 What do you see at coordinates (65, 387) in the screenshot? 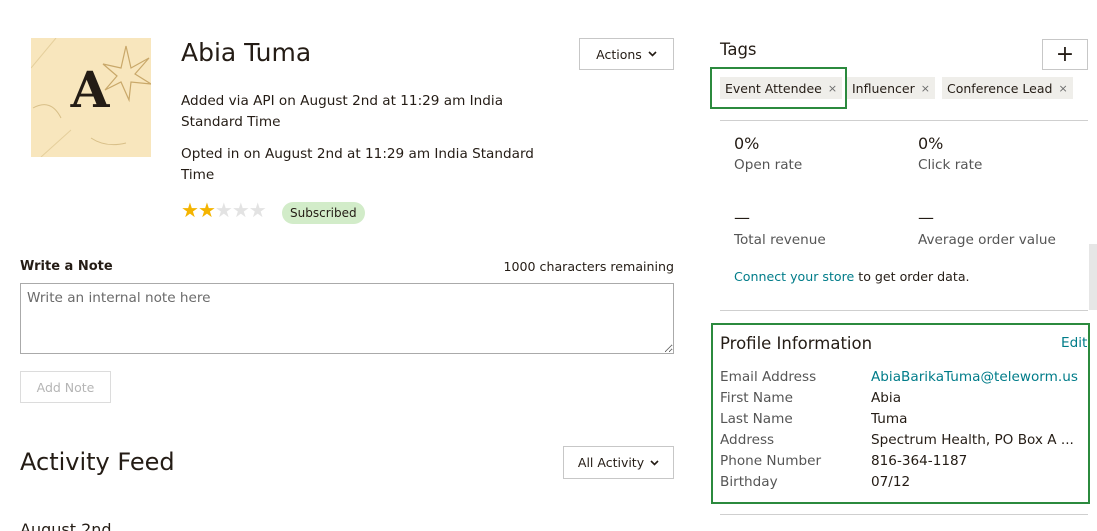
I see `add-note-button: Add Note` at bounding box center [65, 387].